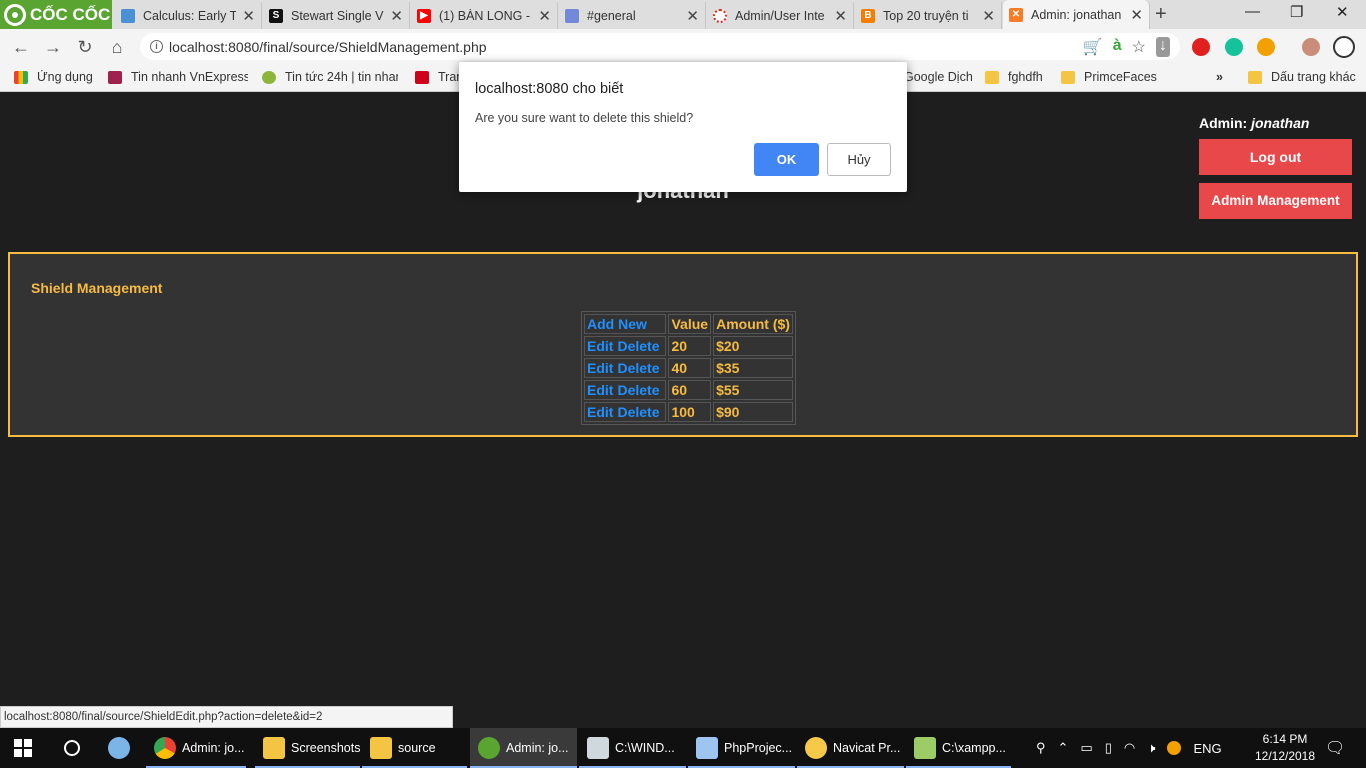 The height and width of the screenshot is (768, 1366). I want to click on bookmark-primcefaces: PrimceFaces, so click(1111, 77).